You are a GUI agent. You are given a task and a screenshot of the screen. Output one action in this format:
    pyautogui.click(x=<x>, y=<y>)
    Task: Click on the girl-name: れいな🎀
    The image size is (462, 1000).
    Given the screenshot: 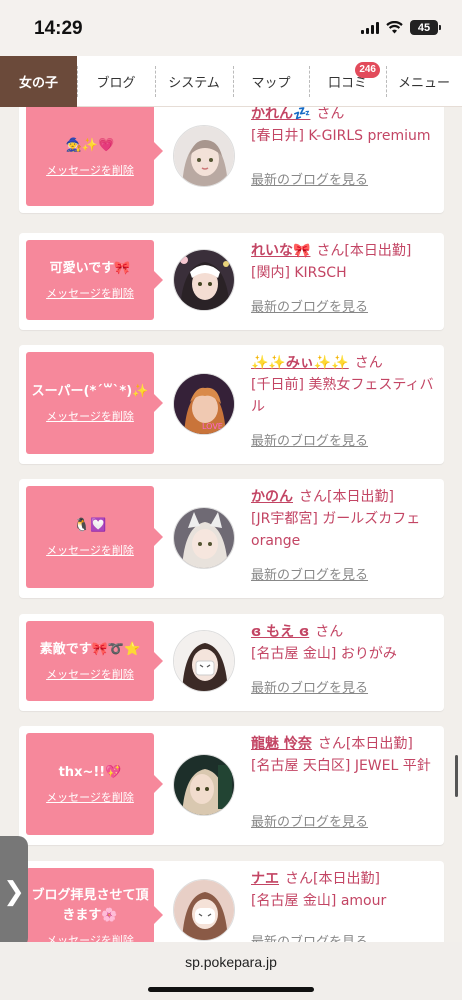 What is the action you would take?
    pyautogui.click(x=280, y=251)
    